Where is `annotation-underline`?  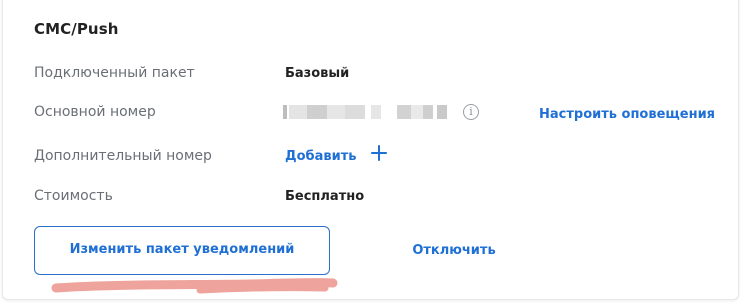 annotation-underline is located at coordinates (194, 286).